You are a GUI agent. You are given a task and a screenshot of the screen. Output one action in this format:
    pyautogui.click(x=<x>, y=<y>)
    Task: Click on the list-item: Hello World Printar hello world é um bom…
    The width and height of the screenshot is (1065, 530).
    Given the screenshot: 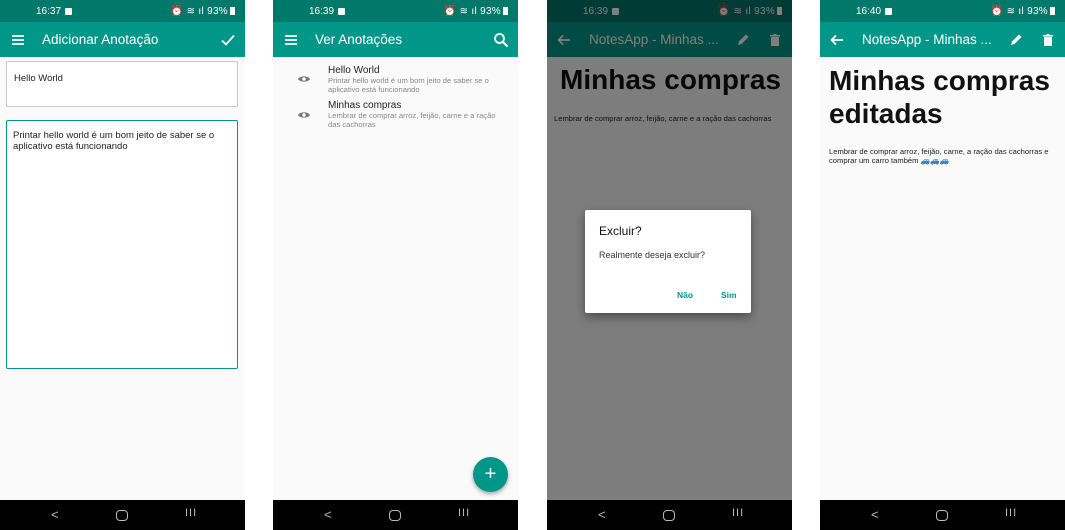 What is the action you would take?
    pyautogui.click(x=416, y=79)
    